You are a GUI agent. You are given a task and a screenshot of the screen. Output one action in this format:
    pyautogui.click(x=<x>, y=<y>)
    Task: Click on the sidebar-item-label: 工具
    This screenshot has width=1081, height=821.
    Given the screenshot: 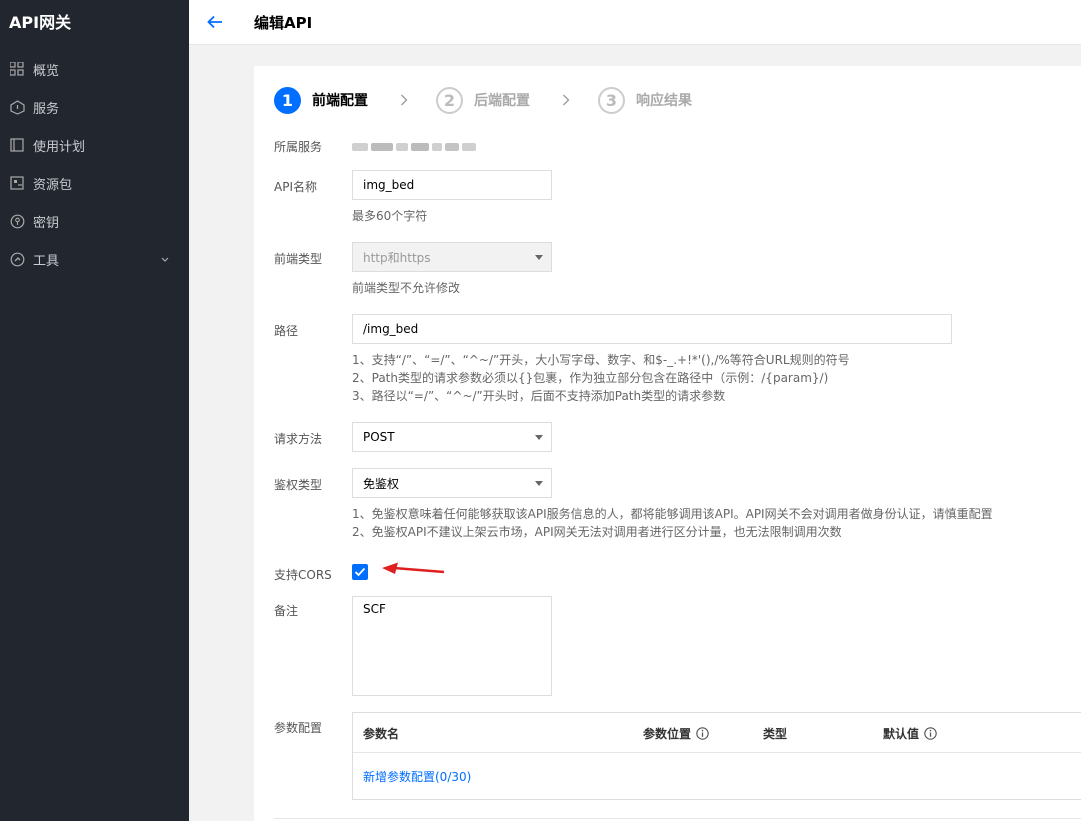 What is the action you would take?
    pyautogui.click(x=46, y=261)
    